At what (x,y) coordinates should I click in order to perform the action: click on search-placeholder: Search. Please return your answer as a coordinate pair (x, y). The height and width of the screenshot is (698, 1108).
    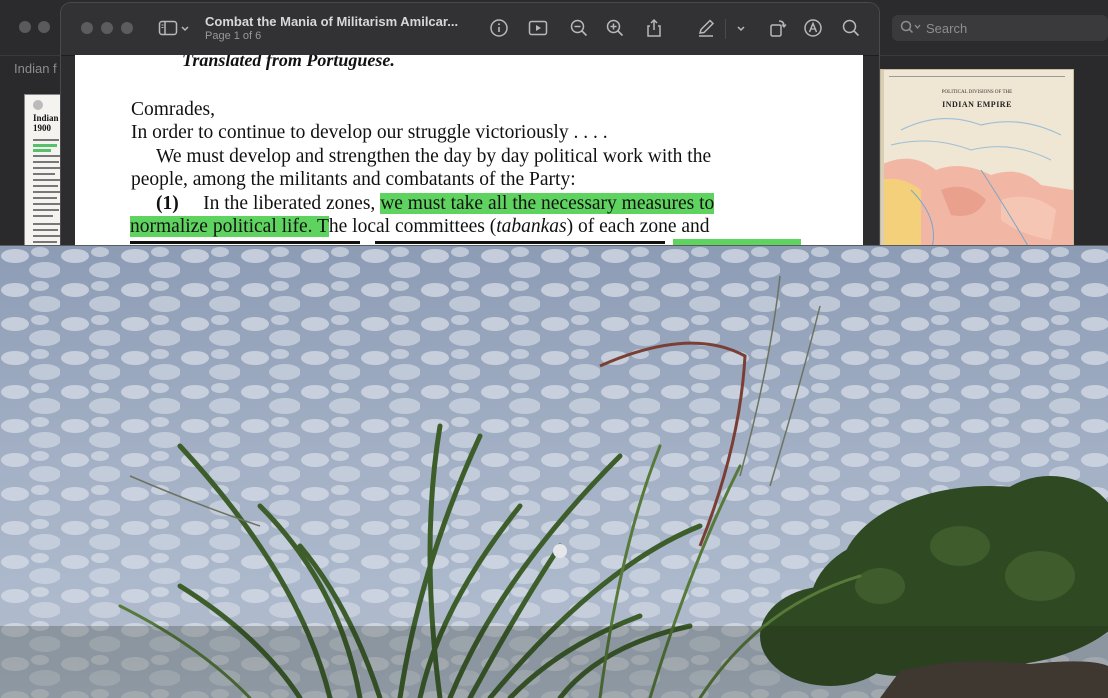
    Looking at the image, I should click on (947, 28).